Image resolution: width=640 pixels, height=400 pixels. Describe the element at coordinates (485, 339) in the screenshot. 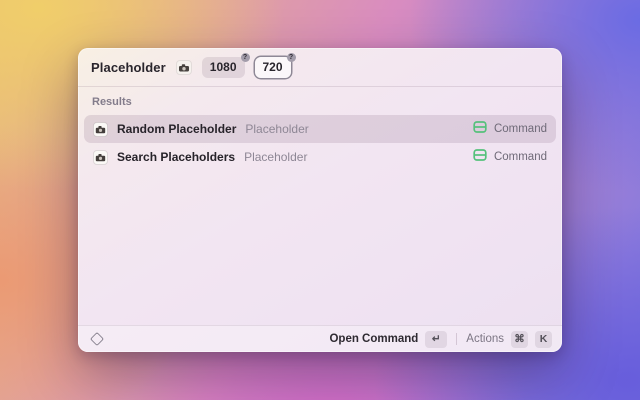

I see `actions-menu-button: Actions` at that location.